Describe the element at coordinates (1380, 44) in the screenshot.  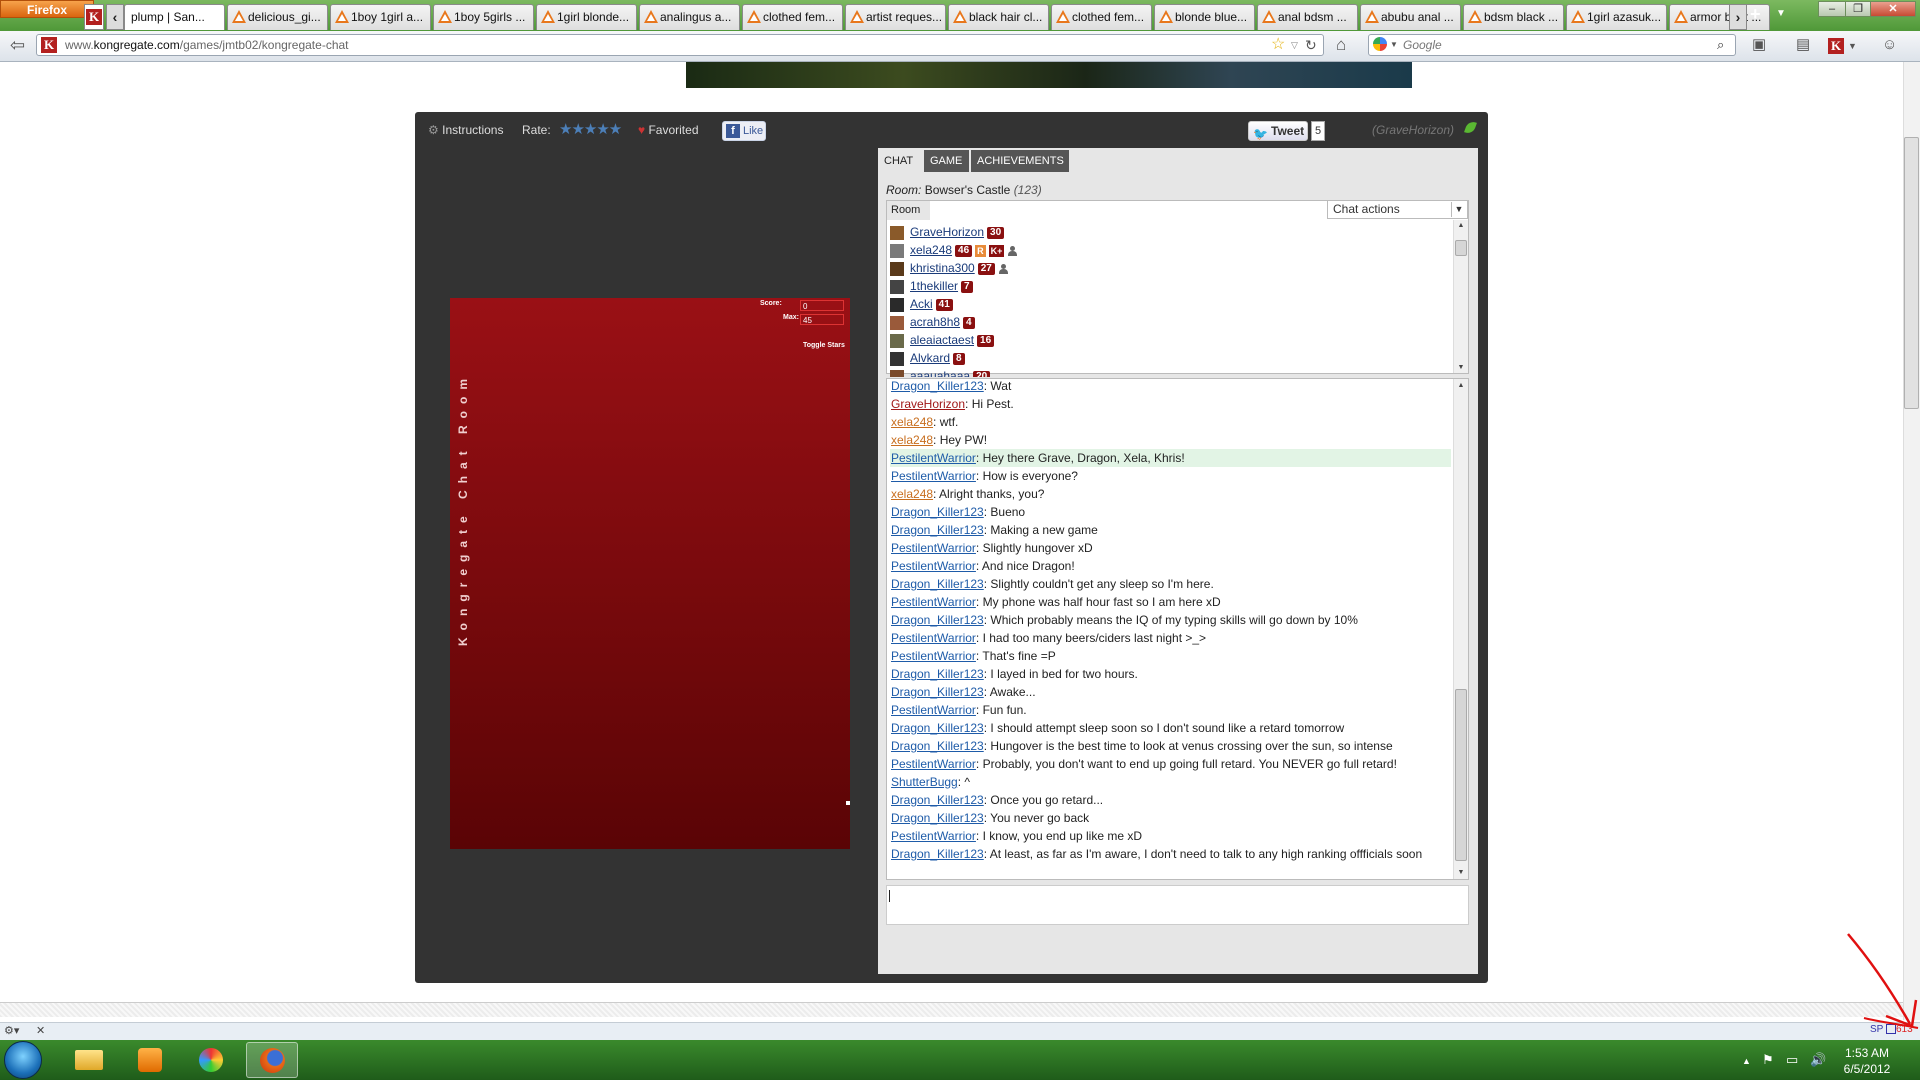
I see `google-engine-icon` at that location.